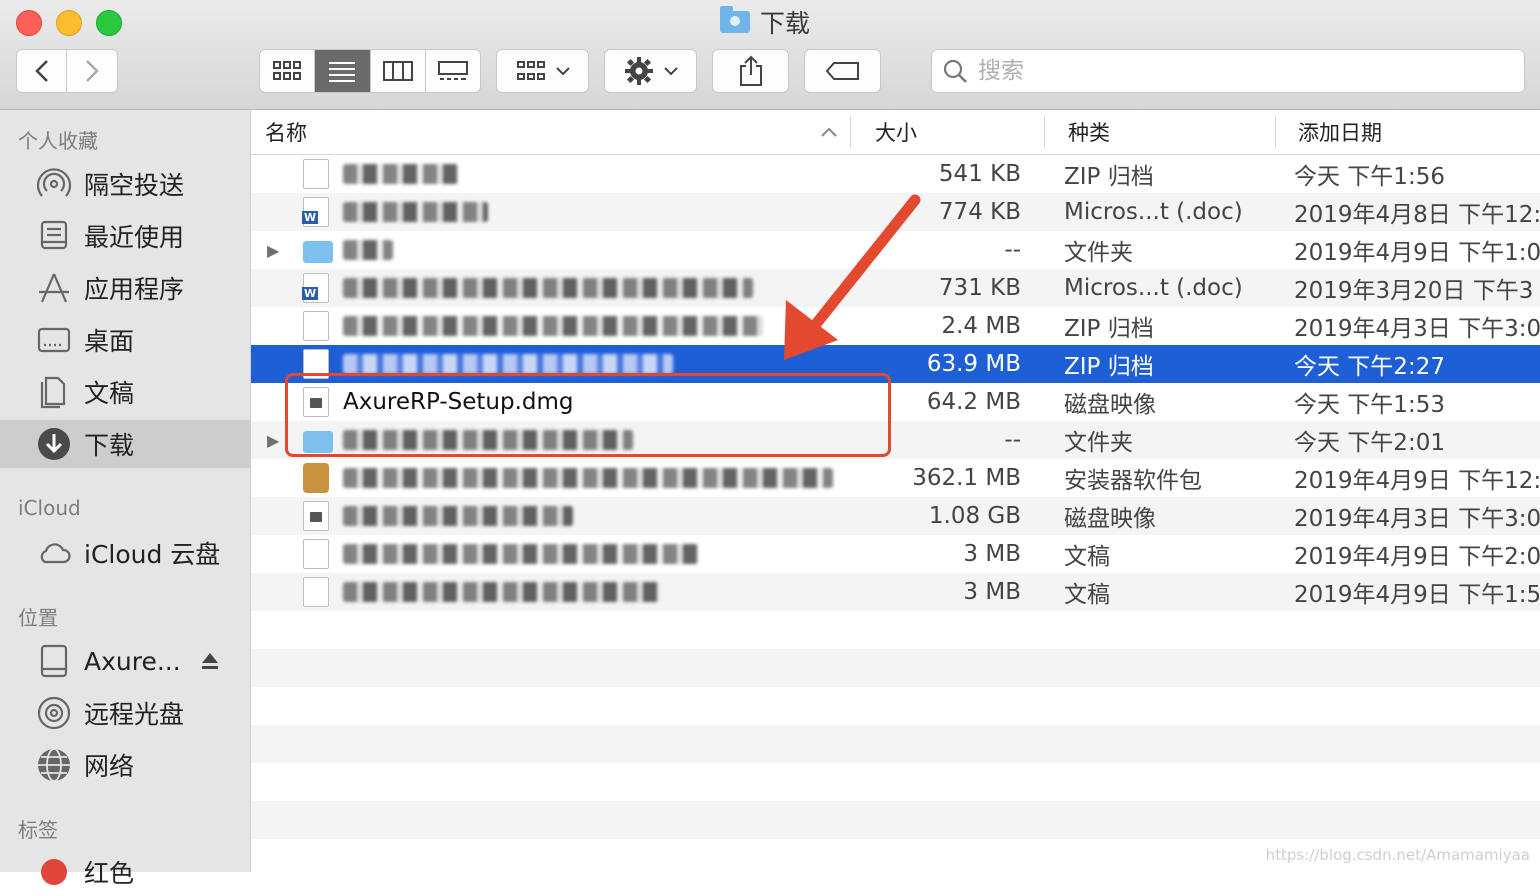 The width and height of the screenshot is (1540, 896). I want to click on file-kind: 磁盘映像, so click(1110, 405).